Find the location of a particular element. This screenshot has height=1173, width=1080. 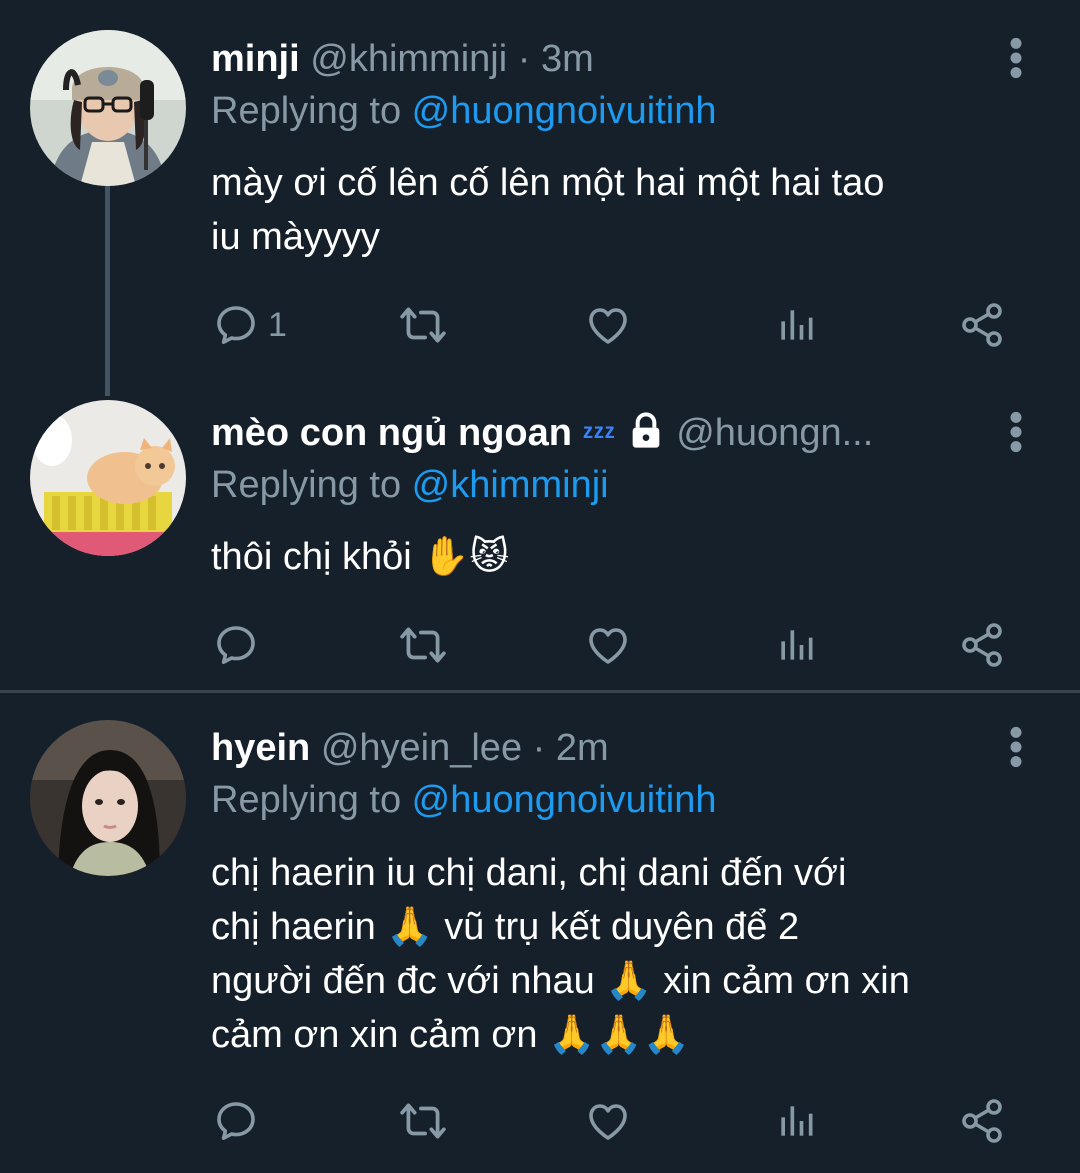

mention-link: @khimminji is located at coordinates (510, 485).